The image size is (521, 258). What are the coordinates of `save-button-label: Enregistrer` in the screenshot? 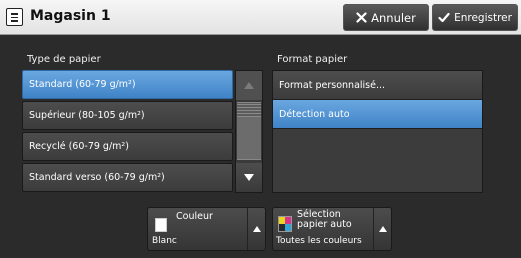 It's located at (483, 17).